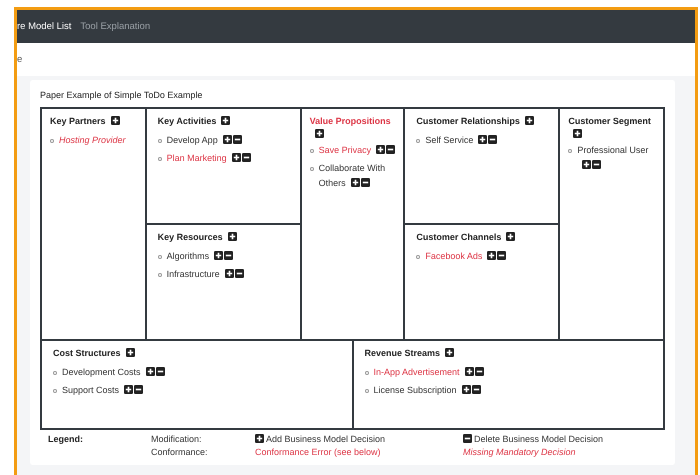  I want to click on block-title: Revenue Streams, so click(402, 353).